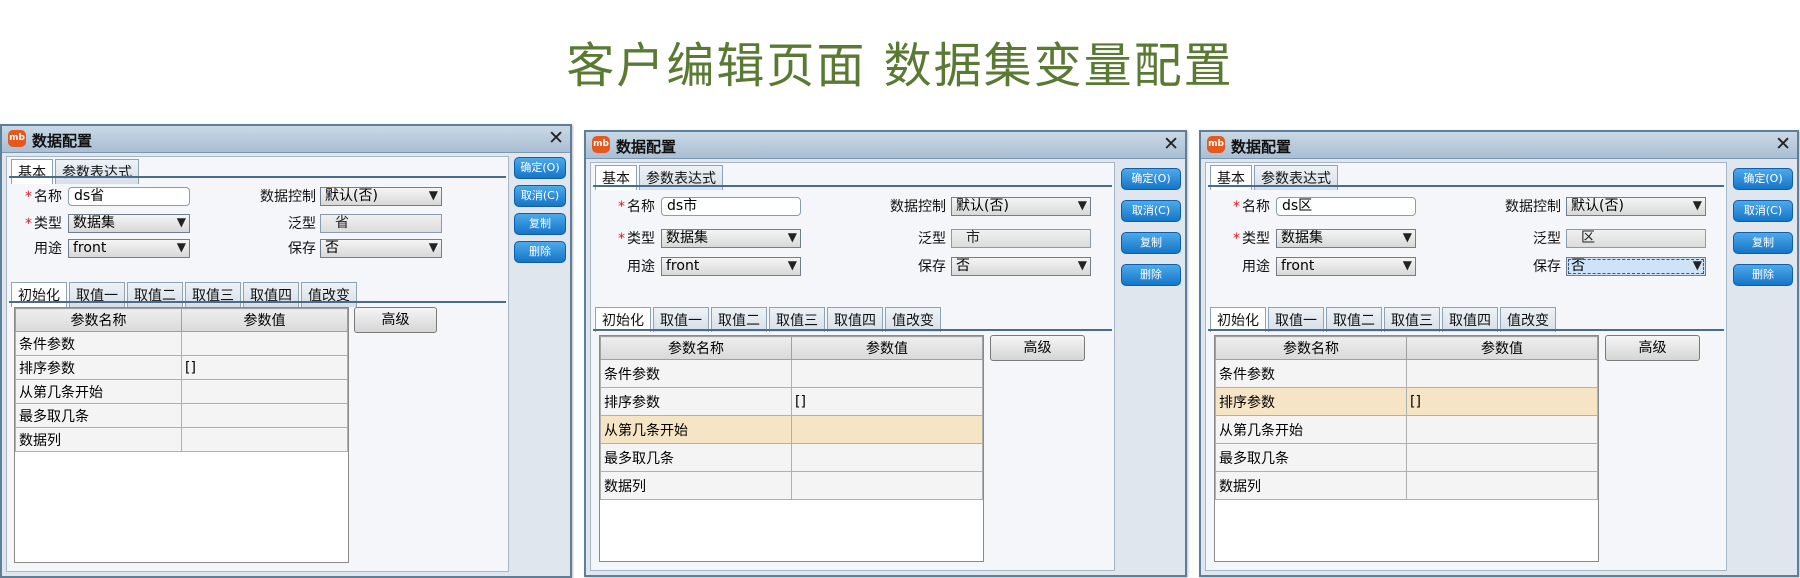  I want to click on subtab-init: 初始化, so click(39, 294).